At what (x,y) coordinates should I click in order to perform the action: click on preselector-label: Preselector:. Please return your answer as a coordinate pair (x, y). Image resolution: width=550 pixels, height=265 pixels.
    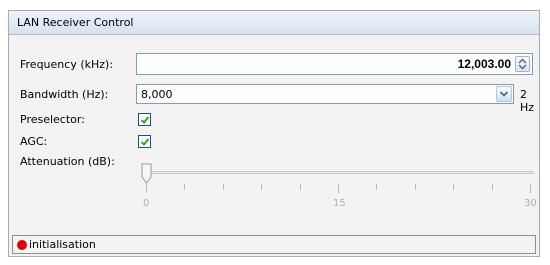
    Looking at the image, I should click on (52, 119).